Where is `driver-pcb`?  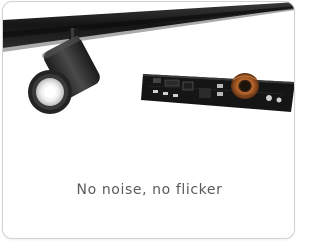 driver-pcb is located at coordinates (217, 93).